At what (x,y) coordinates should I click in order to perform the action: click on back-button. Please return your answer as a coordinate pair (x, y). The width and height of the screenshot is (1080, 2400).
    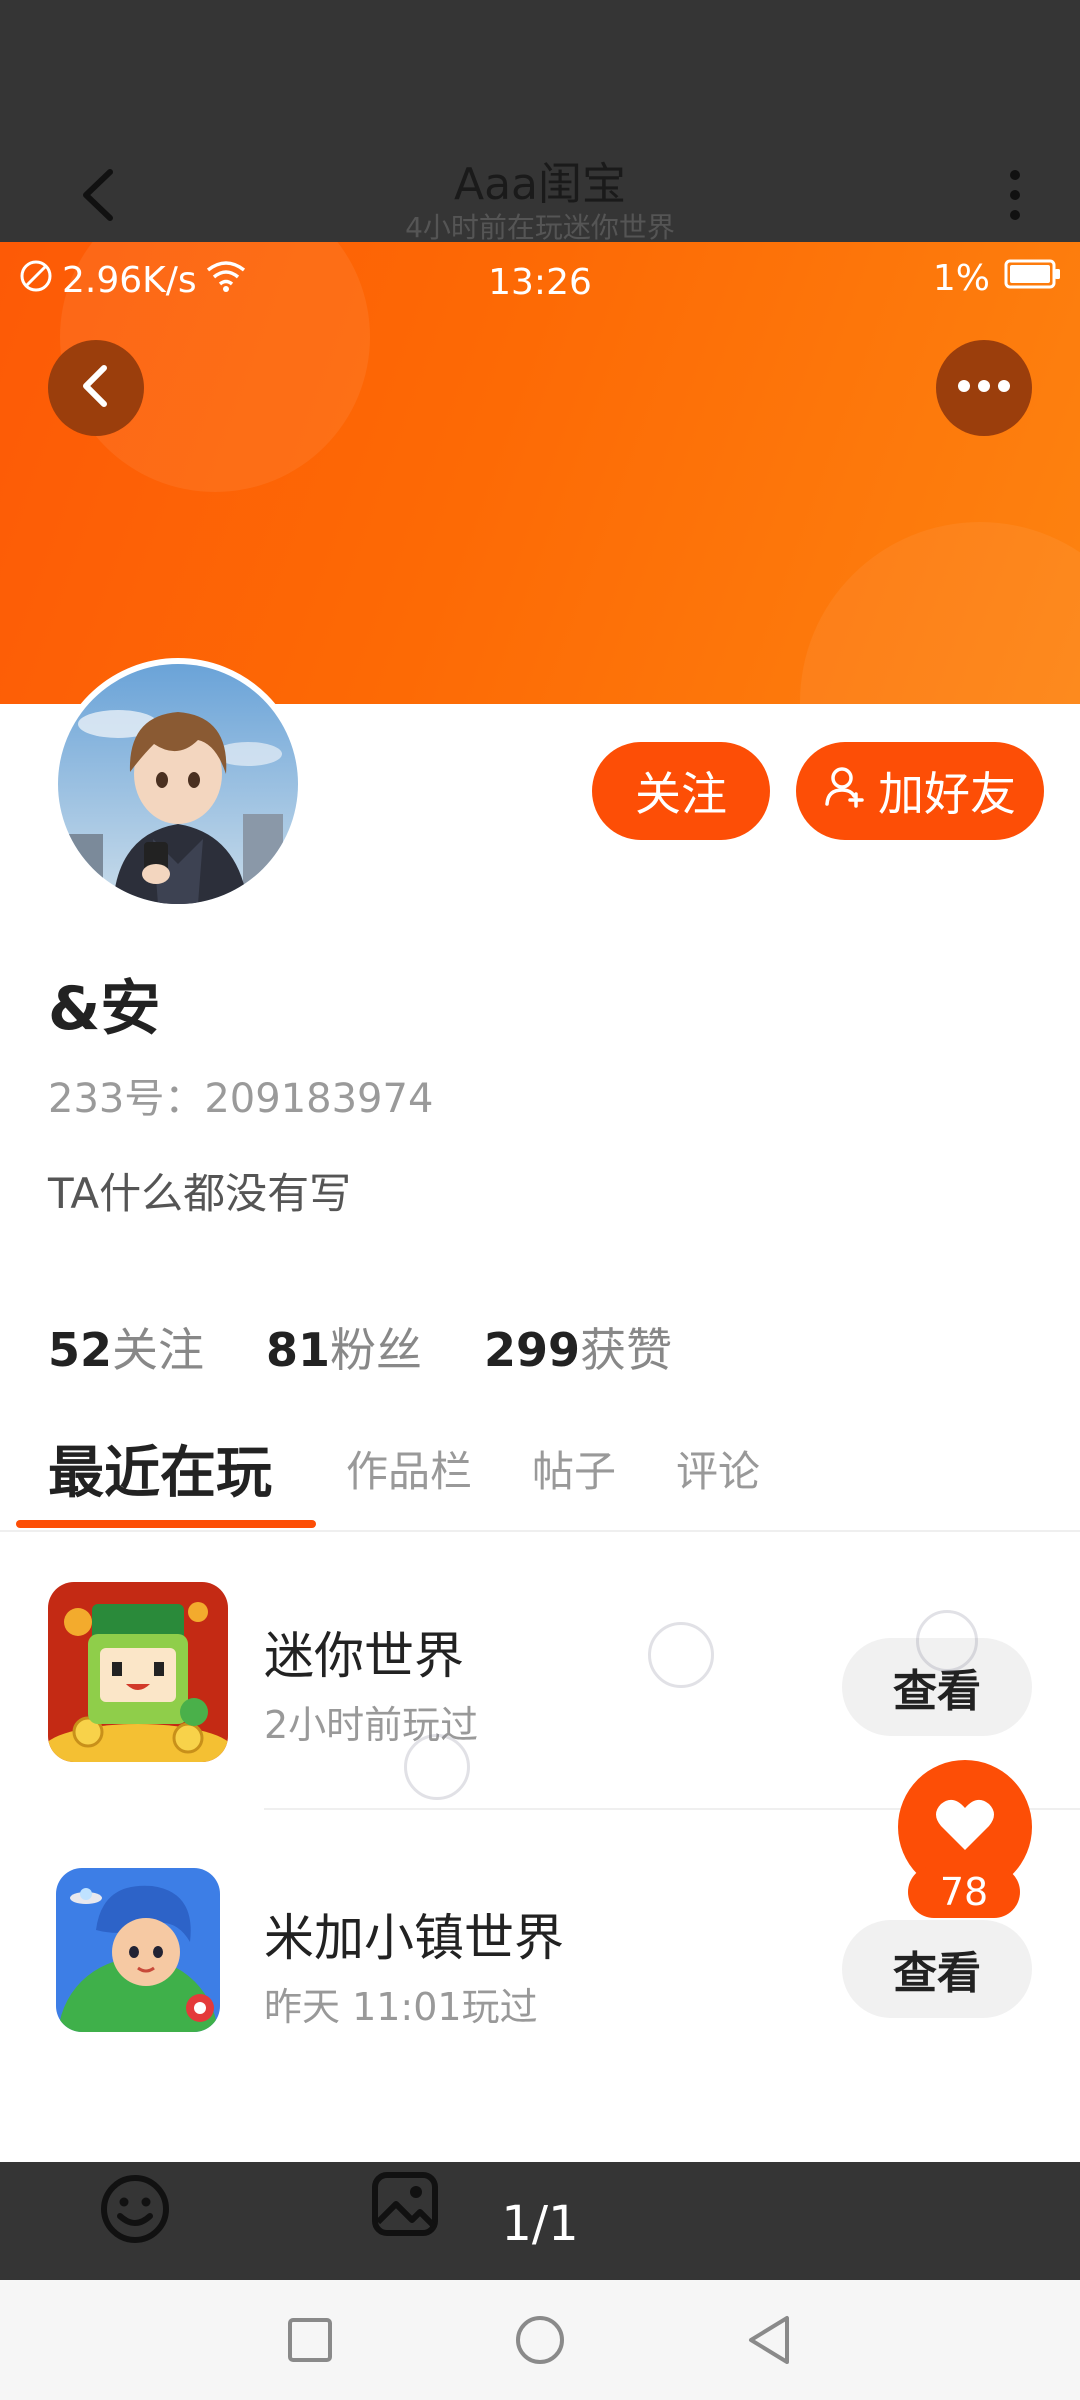
    Looking at the image, I should click on (96, 388).